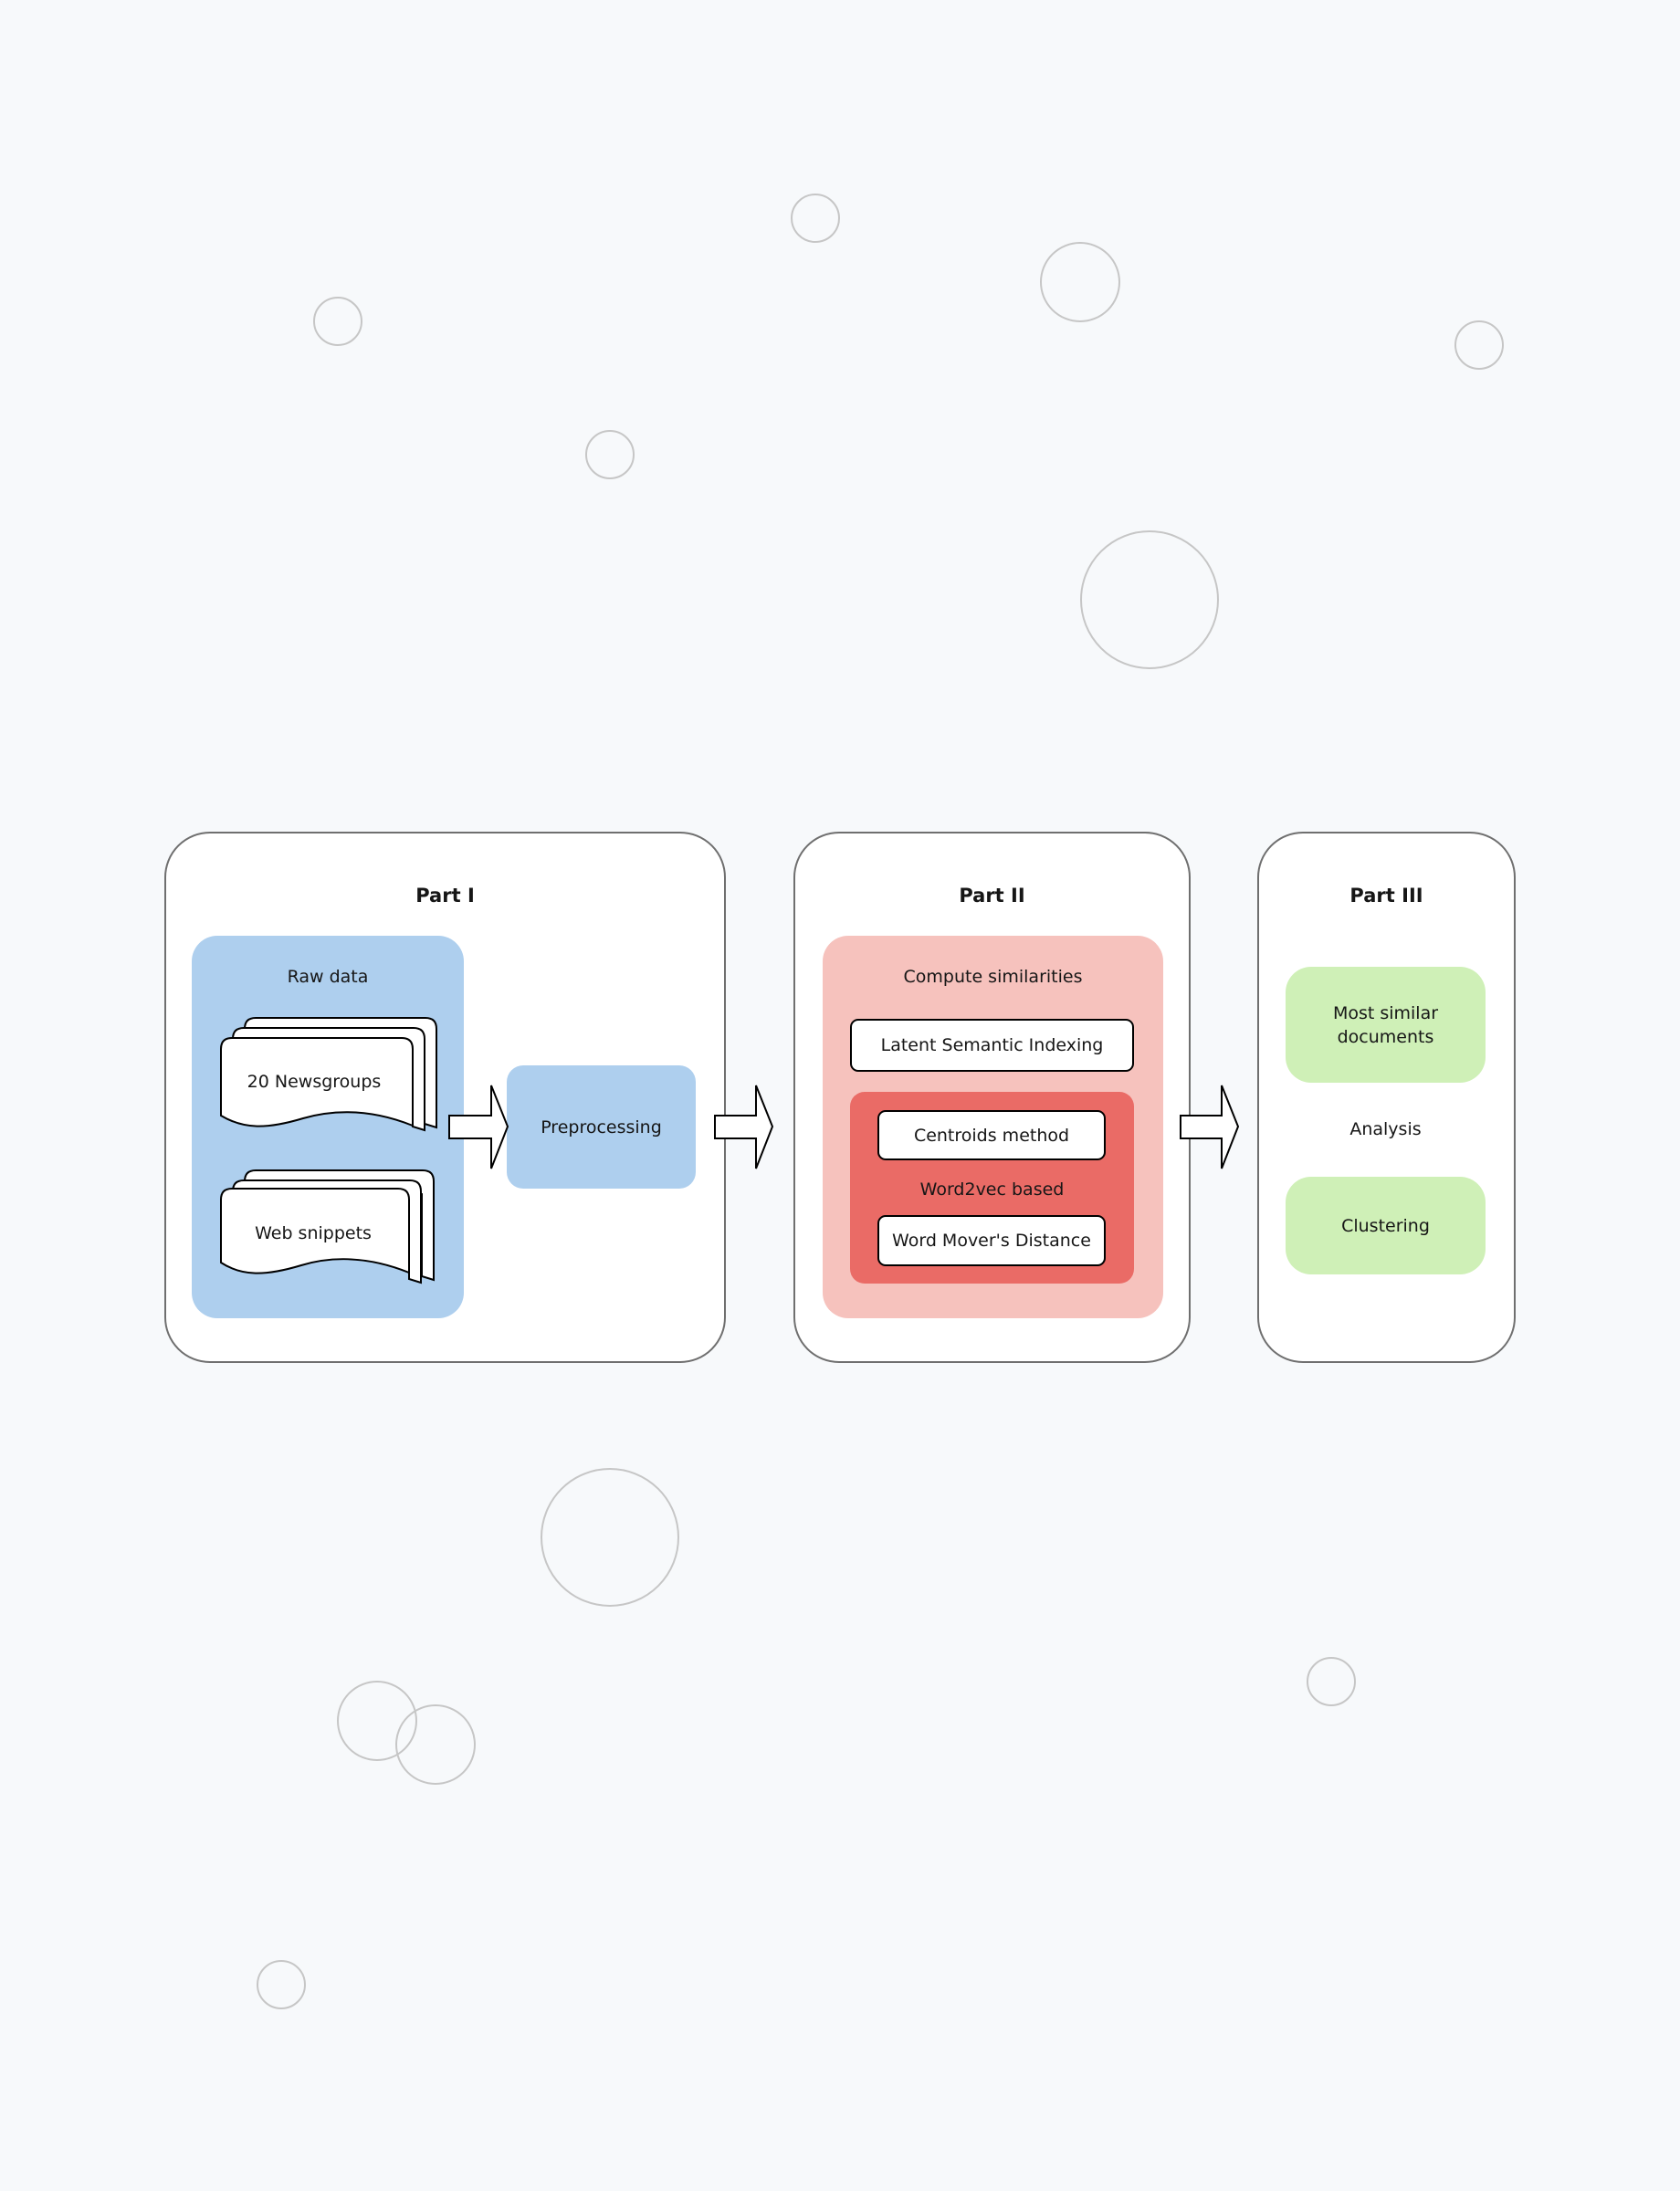 The image size is (1680, 2191). I want to click on word2vec-label: Word2vec based, so click(992, 1189).